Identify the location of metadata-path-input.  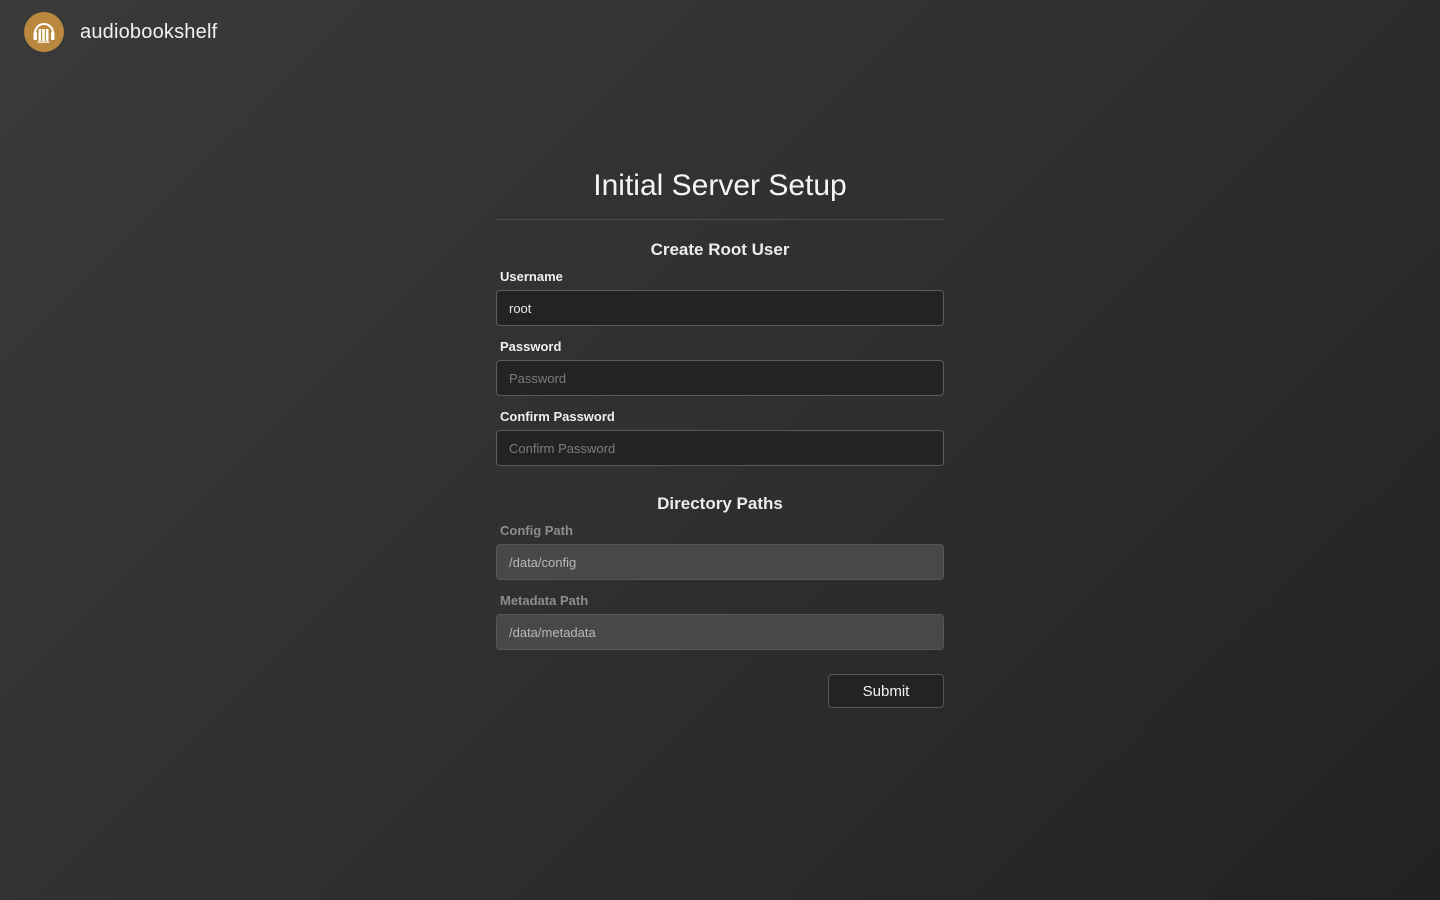
(720, 632).